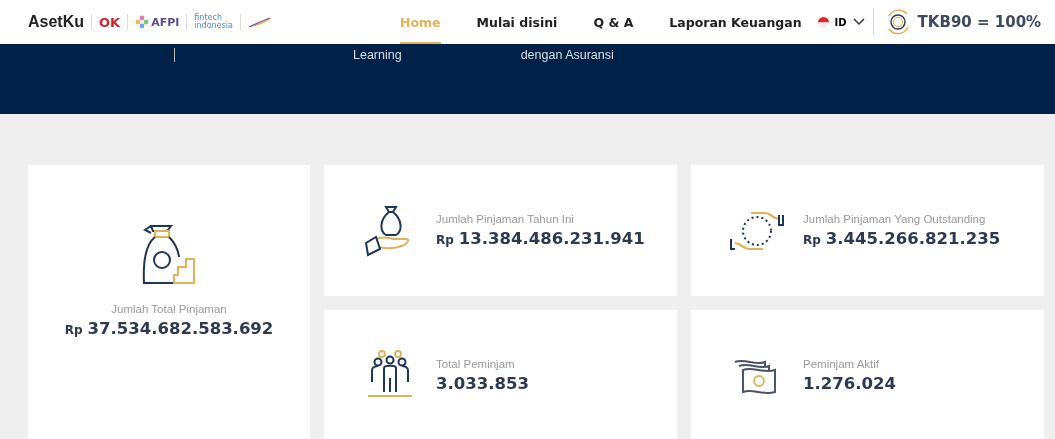 This screenshot has height=439, width=1055. What do you see at coordinates (540, 238) in the screenshot?
I see `stat-value: Rp 13.384.486.231.941` at bounding box center [540, 238].